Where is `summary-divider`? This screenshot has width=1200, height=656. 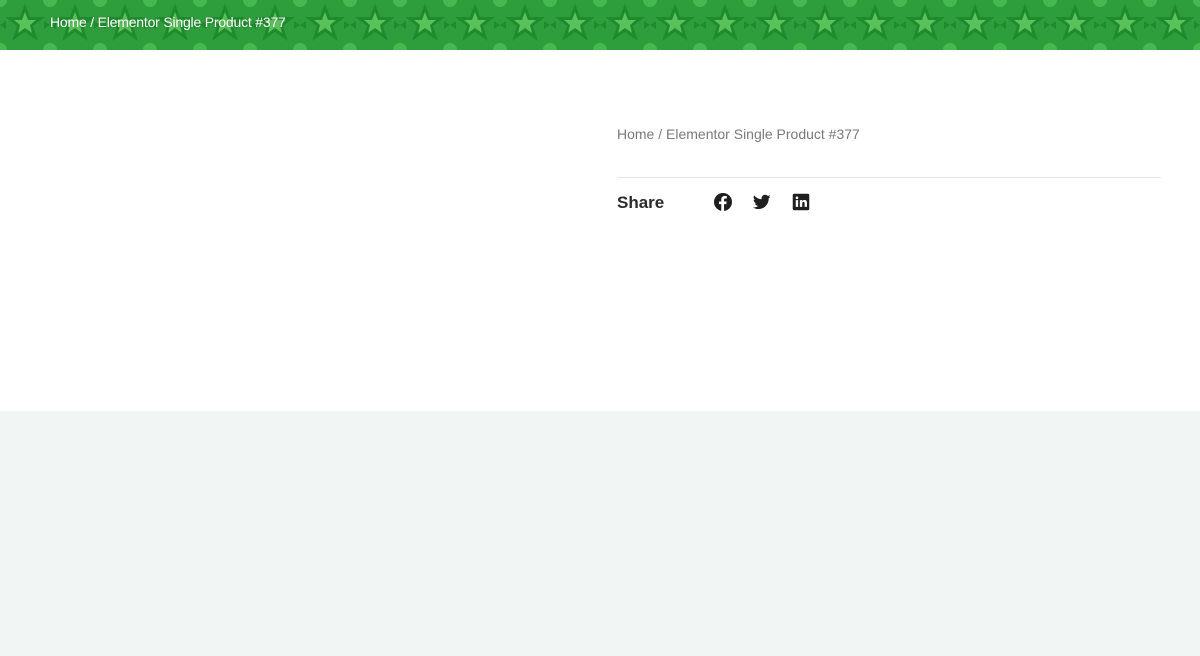
summary-divider is located at coordinates (889, 177).